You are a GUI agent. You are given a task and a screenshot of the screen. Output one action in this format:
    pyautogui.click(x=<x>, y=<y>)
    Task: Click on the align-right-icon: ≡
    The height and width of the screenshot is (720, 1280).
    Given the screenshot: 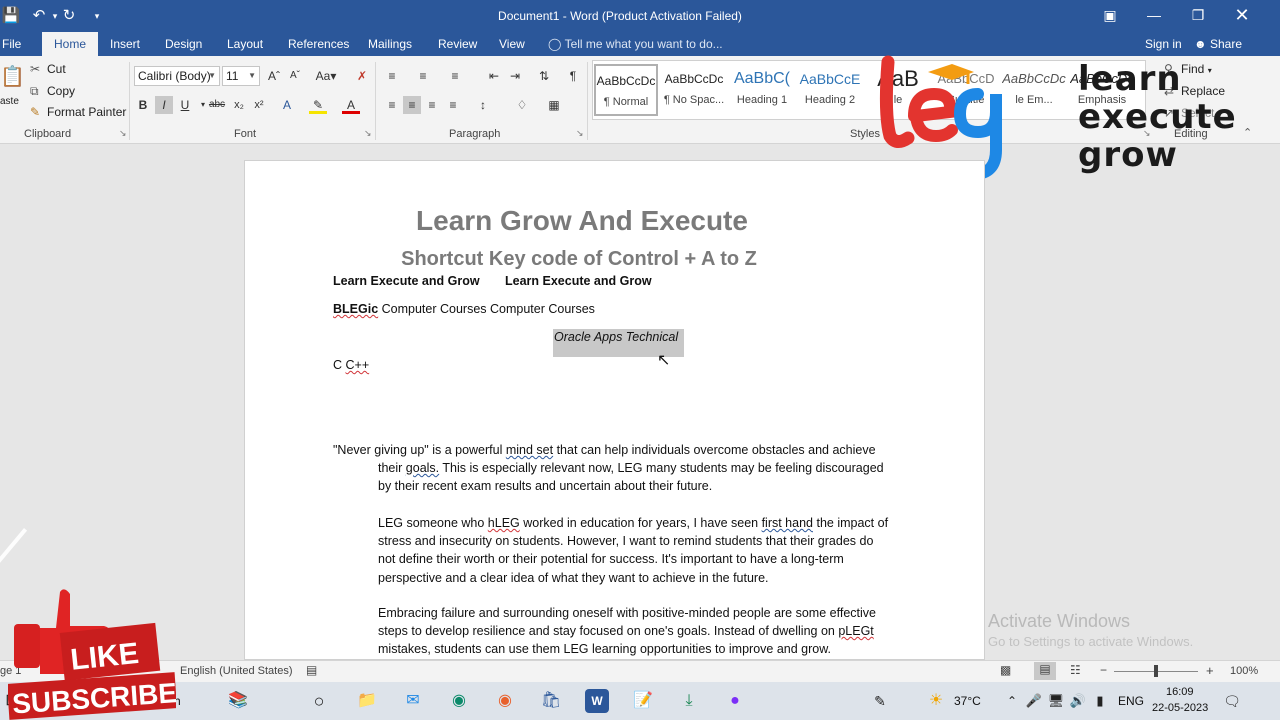 What is the action you would take?
    pyautogui.click(x=432, y=105)
    